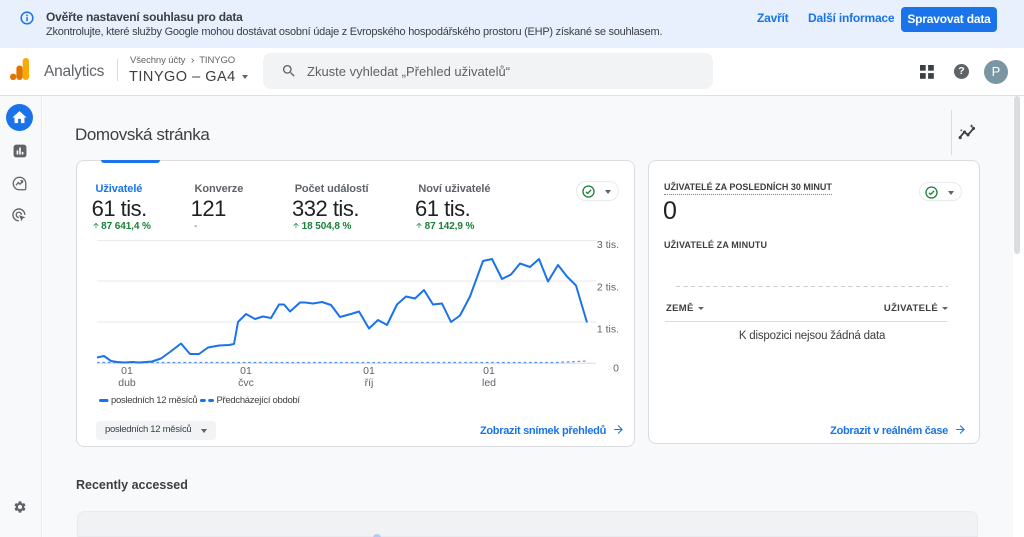 The width and height of the screenshot is (1024, 537). What do you see at coordinates (369, 383) in the screenshot?
I see `svg-text: říj` at bounding box center [369, 383].